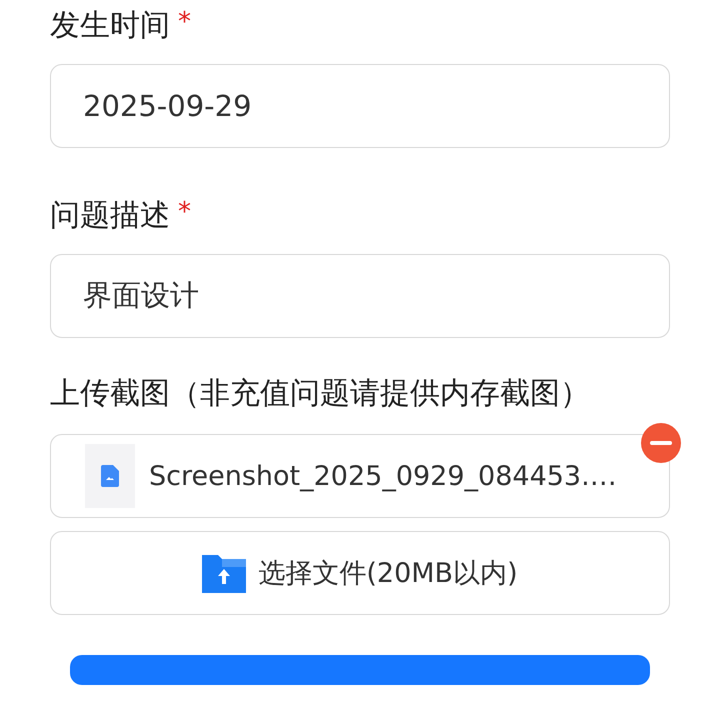  I want to click on field-label: 上传截图（非充值问题请提供内存截图）, so click(320, 394).